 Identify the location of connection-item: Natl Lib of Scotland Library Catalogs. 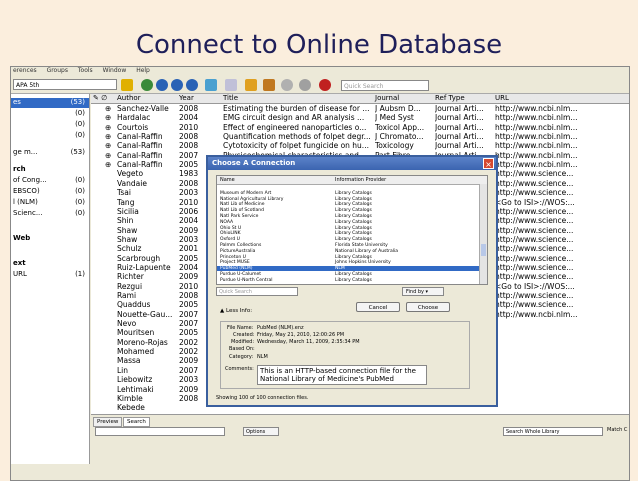
(348, 210).